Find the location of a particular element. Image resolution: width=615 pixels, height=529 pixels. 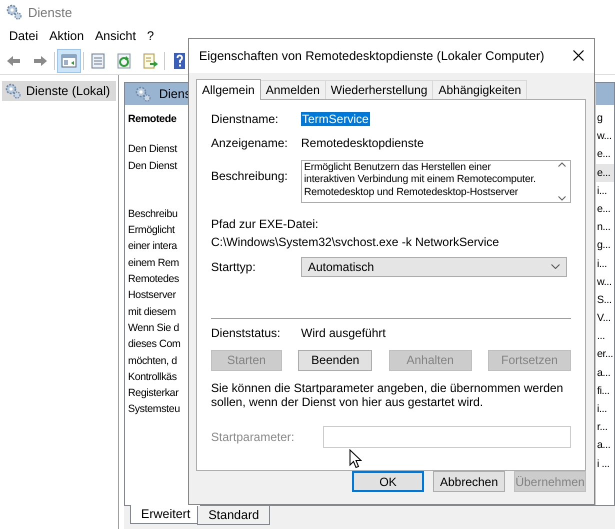

menu-item: Aktion is located at coordinates (67, 36).